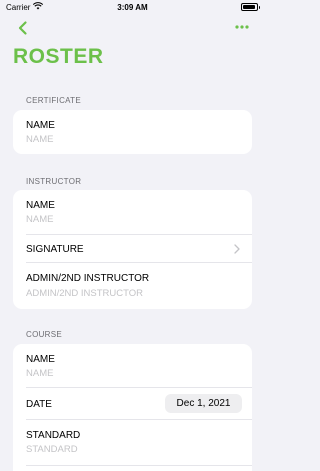  Describe the element at coordinates (242, 27) in the screenshot. I see `more-options-icon` at that location.